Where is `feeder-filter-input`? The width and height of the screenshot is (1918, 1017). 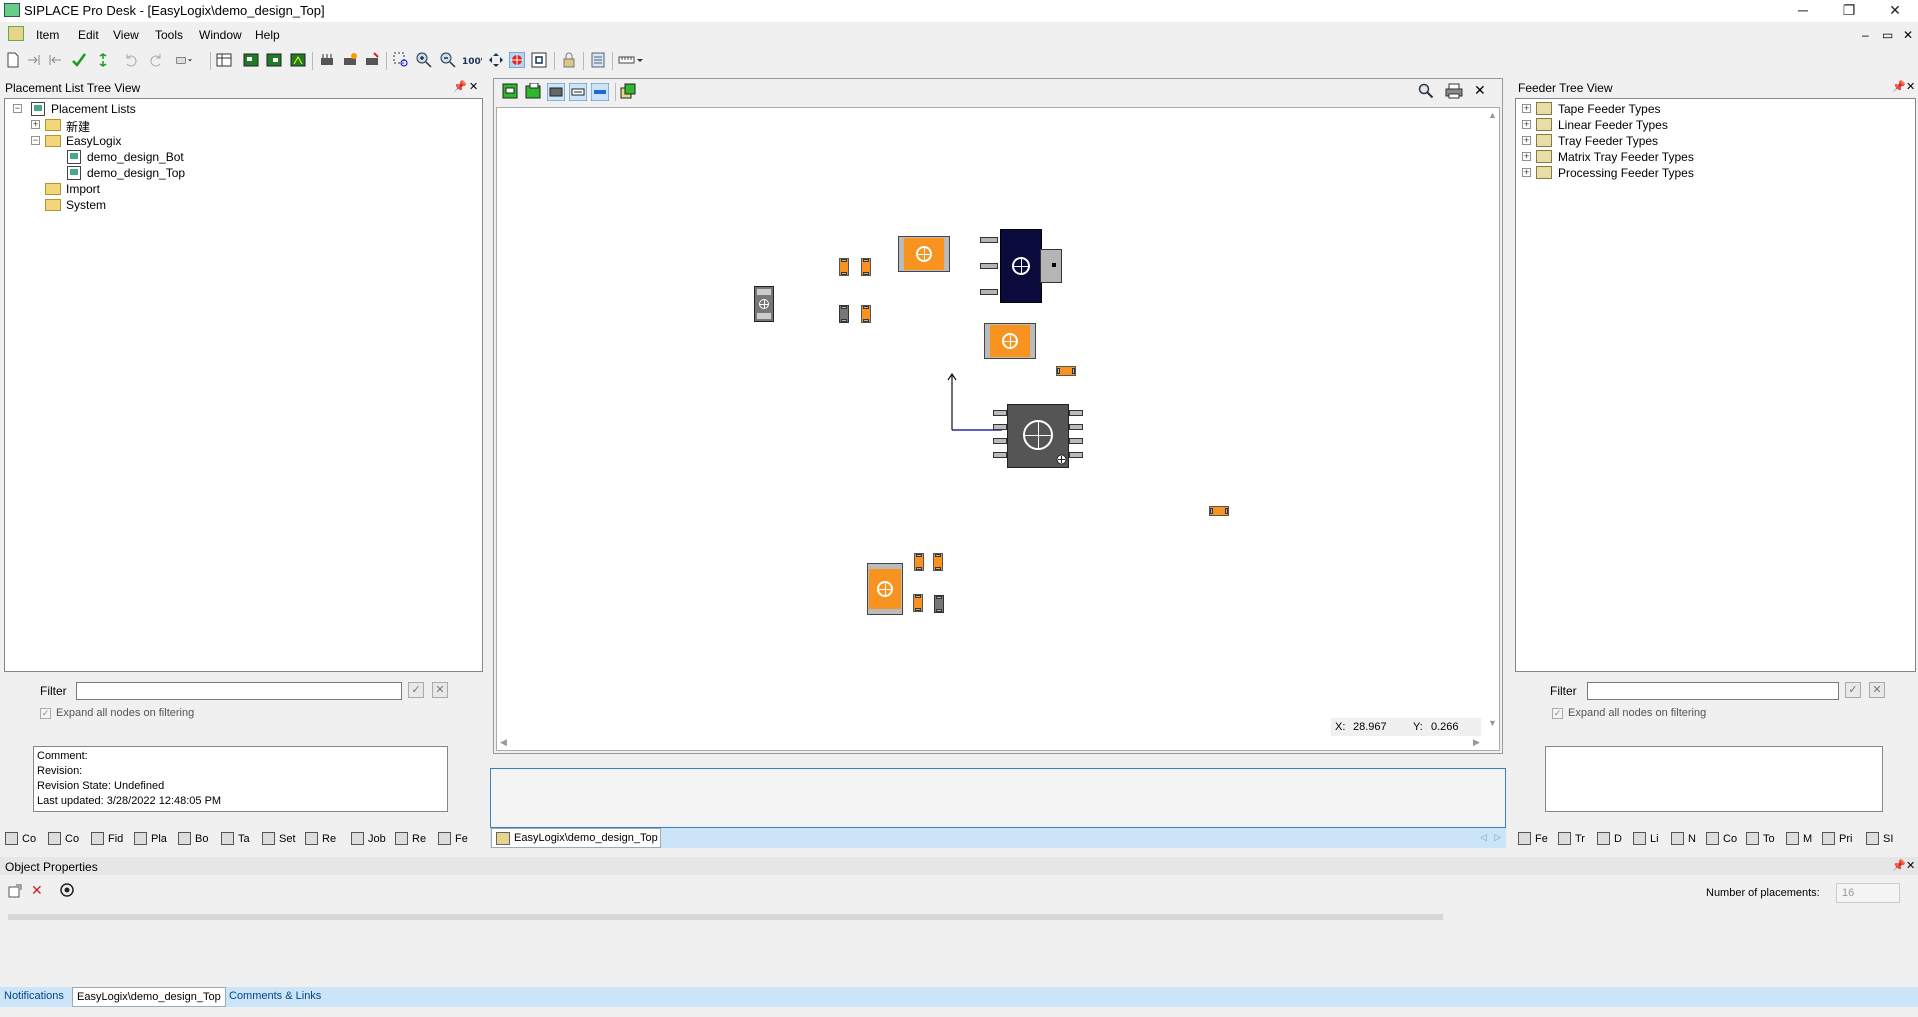
feeder-filter-input is located at coordinates (1713, 691).